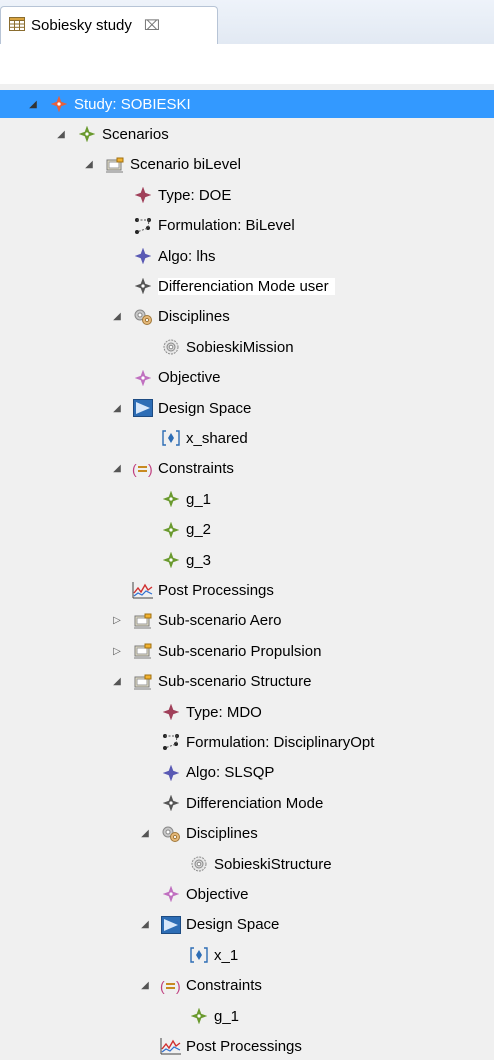 The width and height of the screenshot is (494, 1060). Describe the element at coordinates (220, 621) in the screenshot. I see `tree-item-label: Sub-scenario Aero` at that location.